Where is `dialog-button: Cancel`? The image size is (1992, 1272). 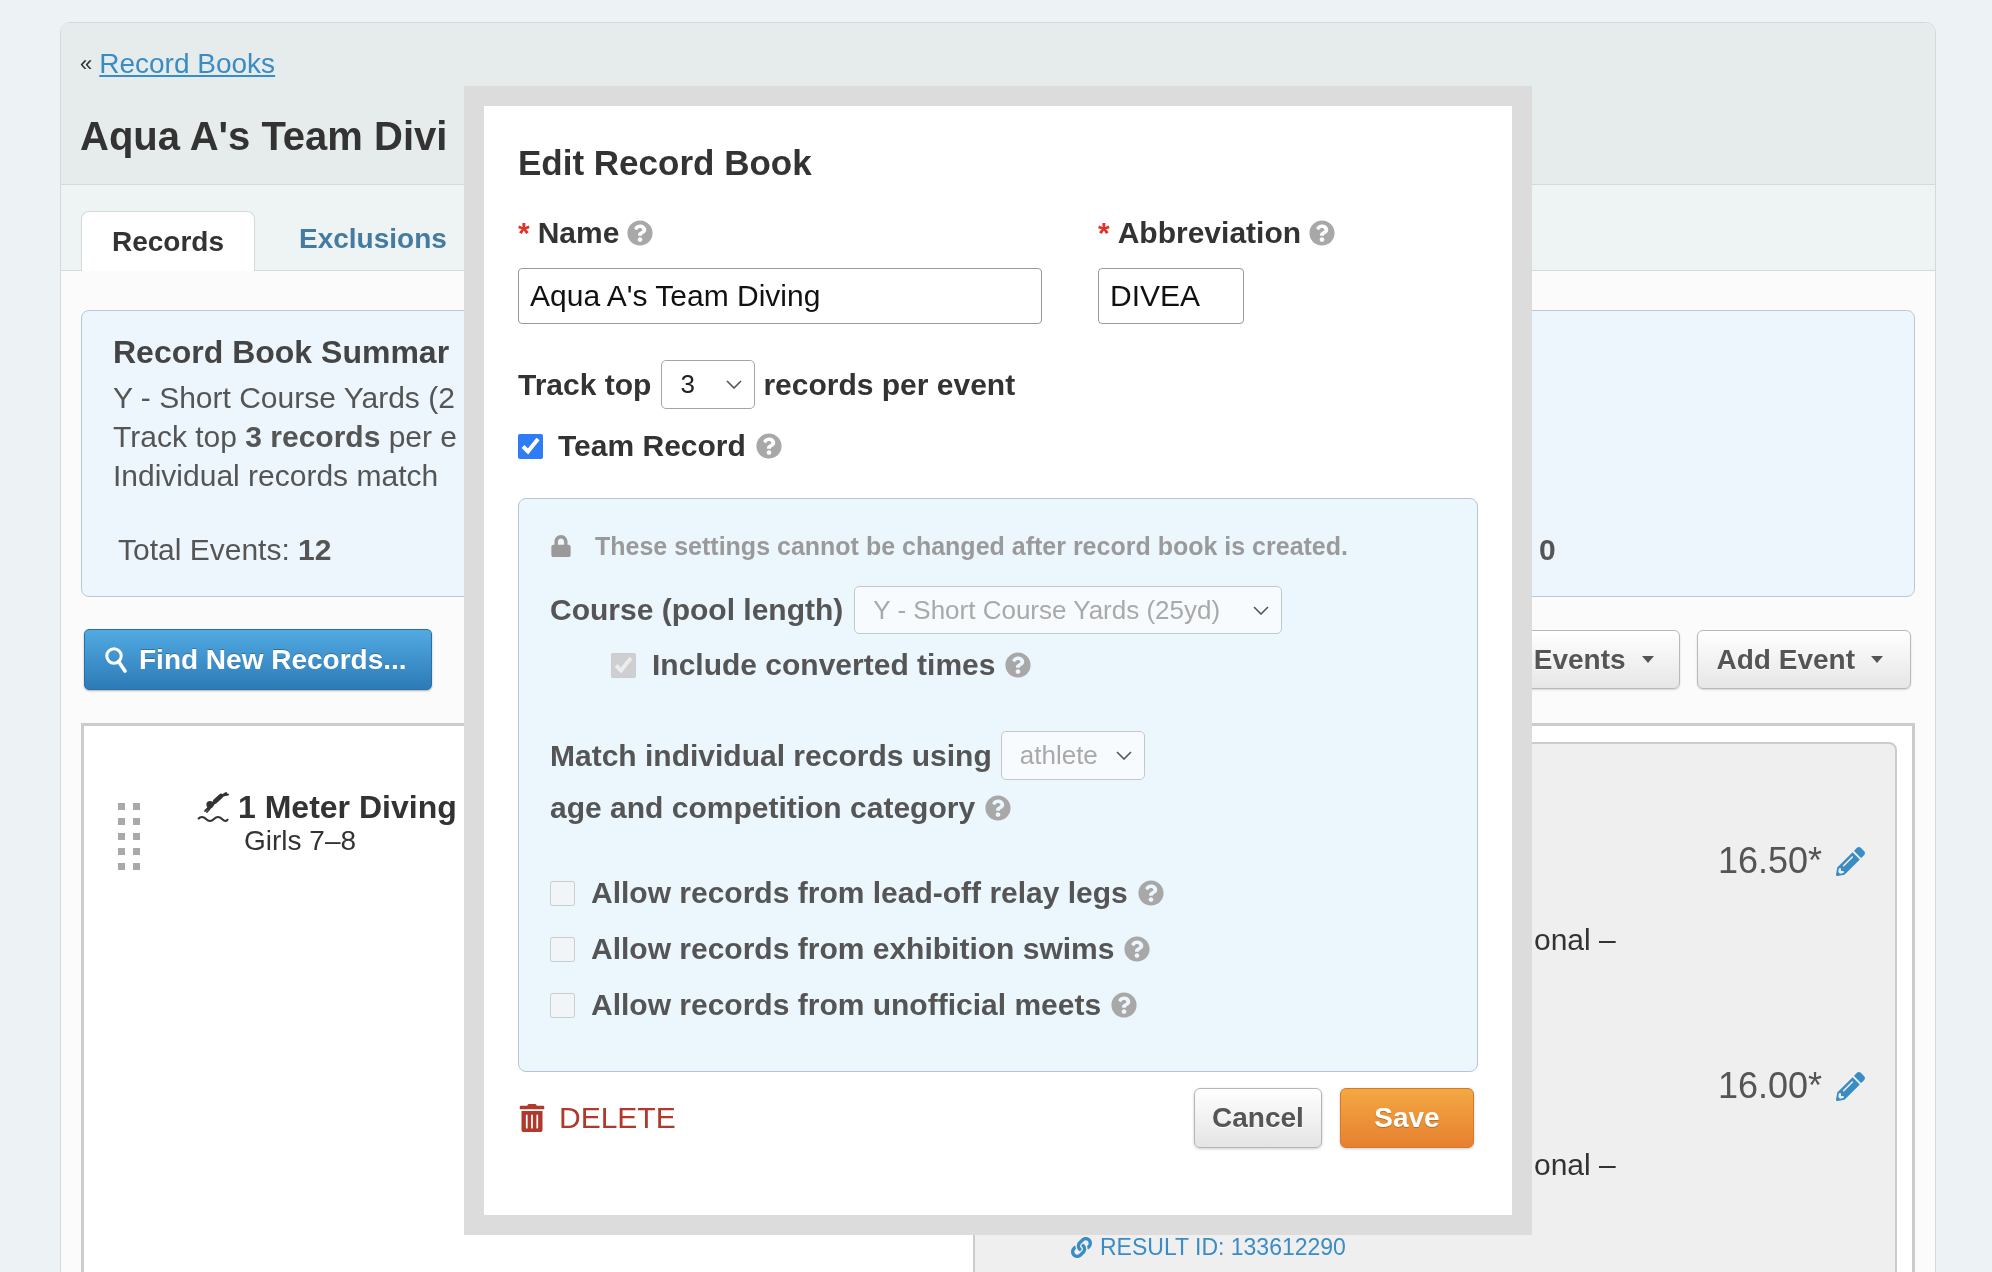 dialog-button: Cancel is located at coordinates (1258, 1118).